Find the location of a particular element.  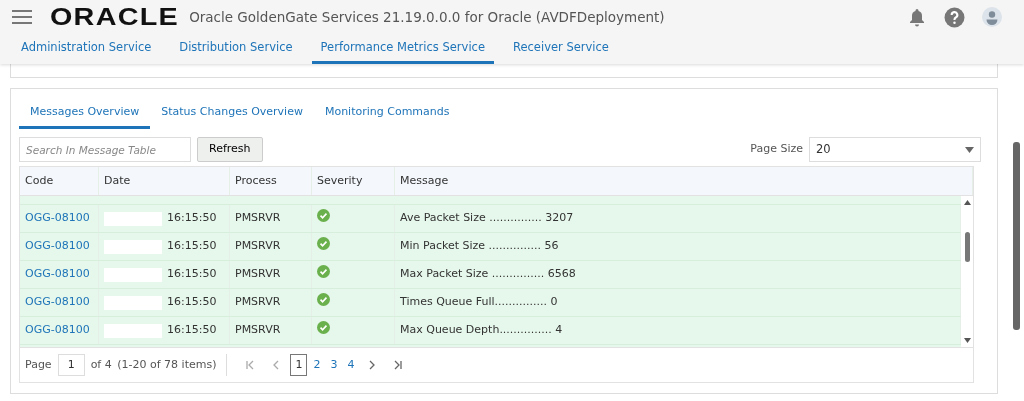

message-tab: Monitoring Commands is located at coordinates (387, 114).